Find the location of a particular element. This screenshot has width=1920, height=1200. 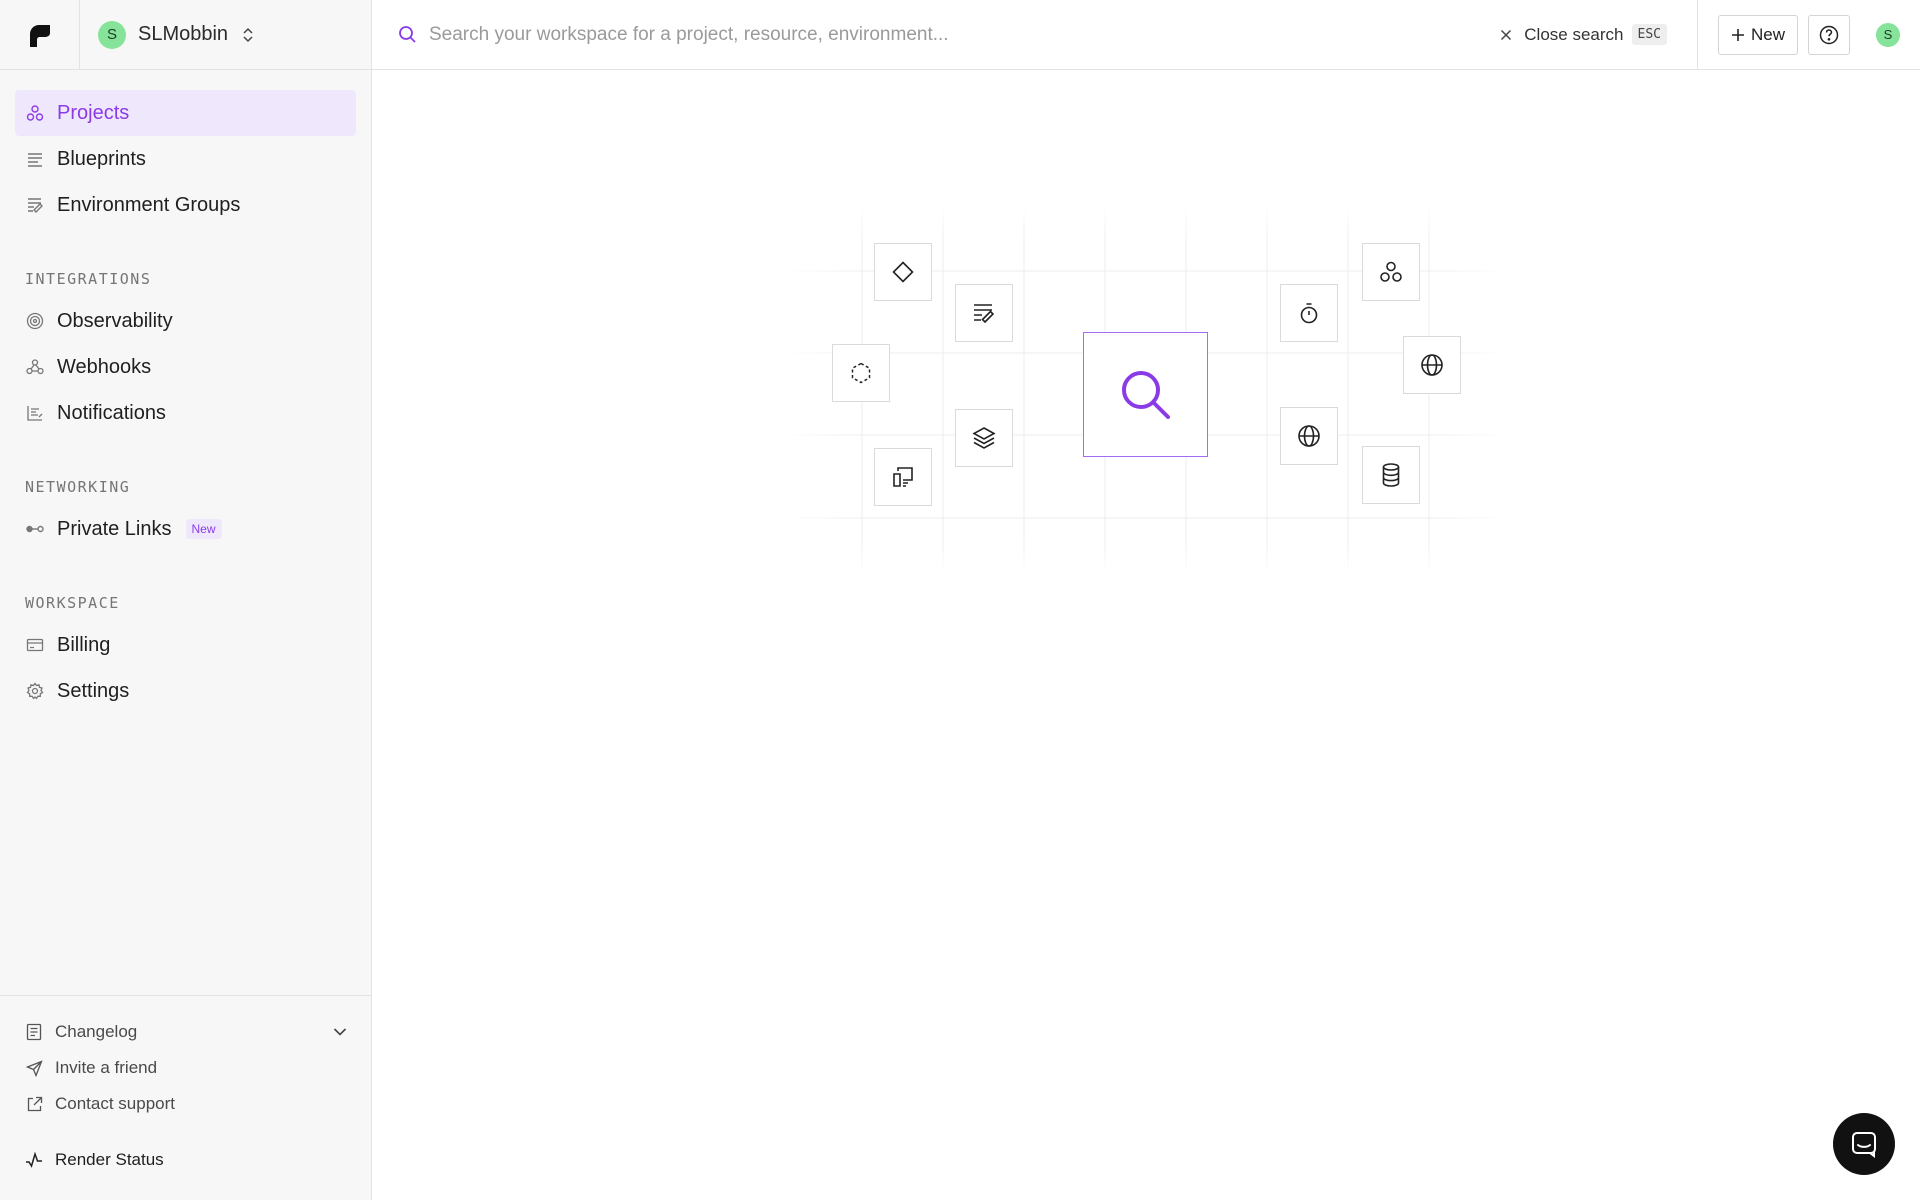

contact-support-label: Contact support is located at coordinates (115, 1103).